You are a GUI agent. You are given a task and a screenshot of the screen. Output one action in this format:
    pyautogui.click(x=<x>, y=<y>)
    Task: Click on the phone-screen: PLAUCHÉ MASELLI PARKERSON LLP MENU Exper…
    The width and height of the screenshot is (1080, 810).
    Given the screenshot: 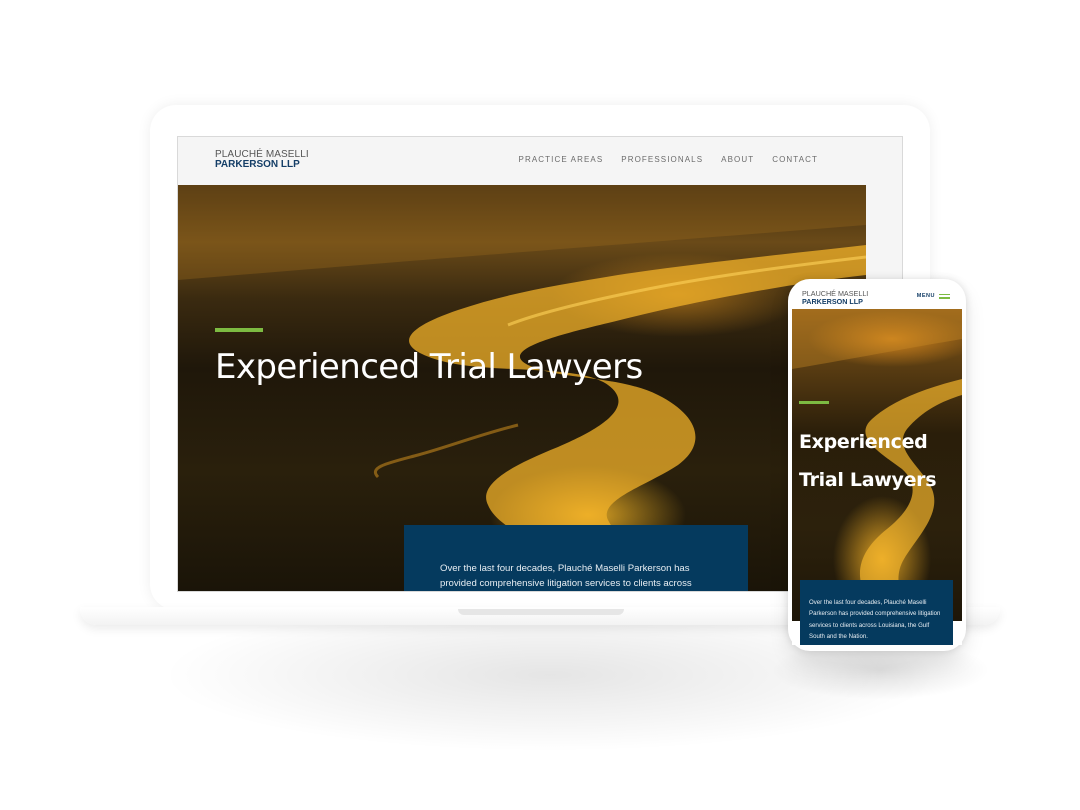 What is the action you would take?
    pyautogui.click(x=877, y=465)
    